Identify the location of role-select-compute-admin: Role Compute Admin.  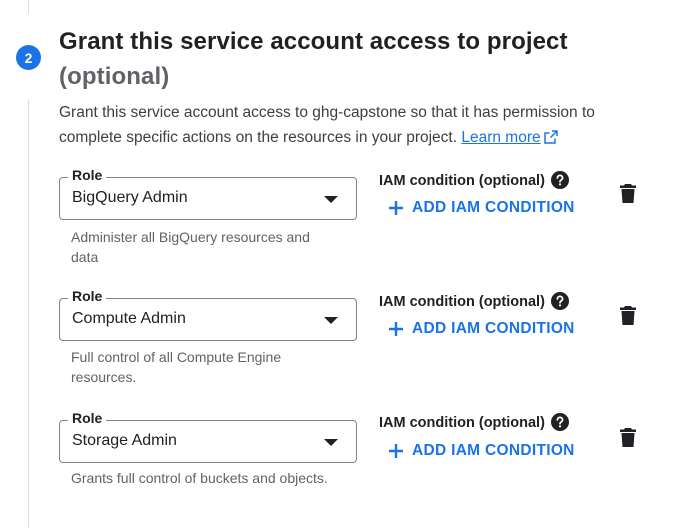
(208, 314).